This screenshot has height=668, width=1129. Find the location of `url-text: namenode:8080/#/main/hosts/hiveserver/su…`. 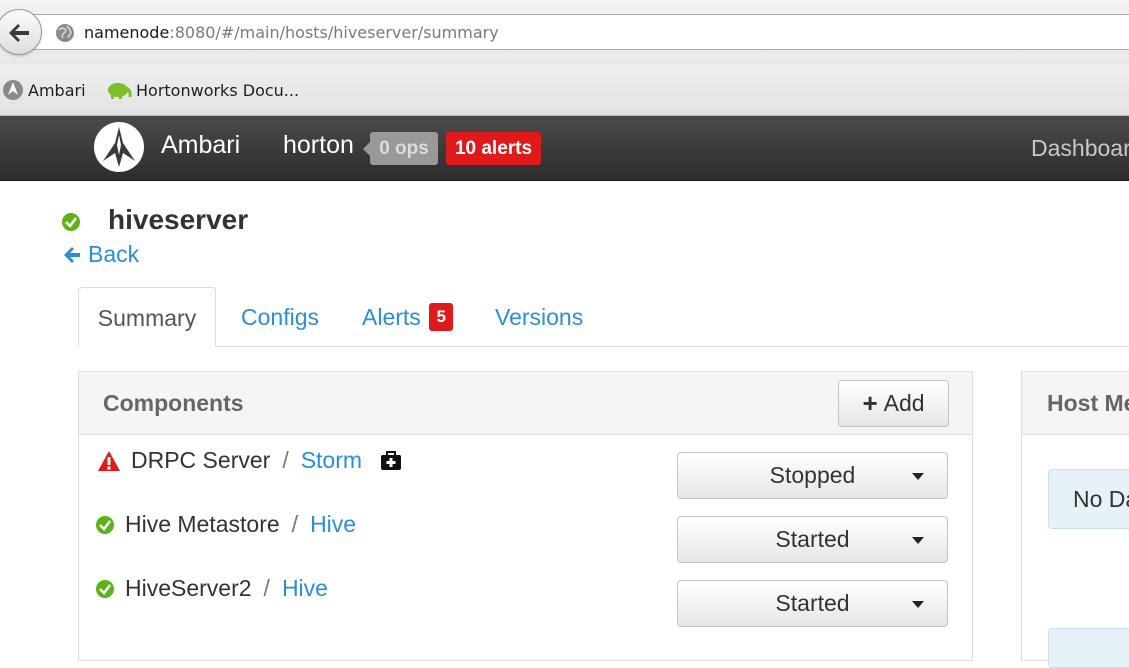

url-text: namenode:8080/#/main/hosts/hiveserver/su… is located at coordinates (291, 32).